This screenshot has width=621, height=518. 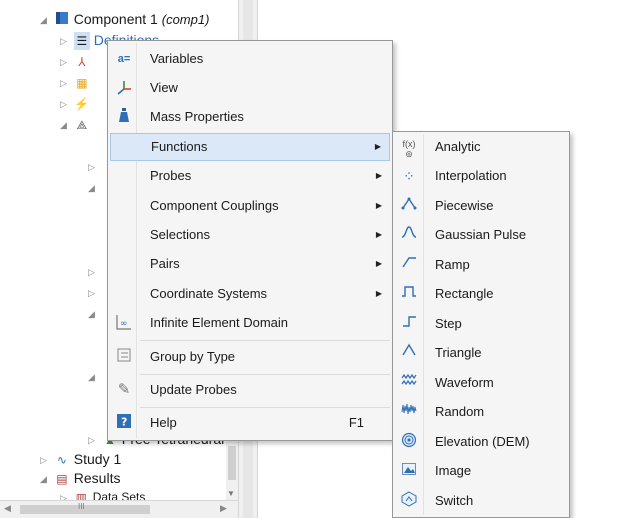 I want to click on mass-properties-icon, so click(x=124, y=117).